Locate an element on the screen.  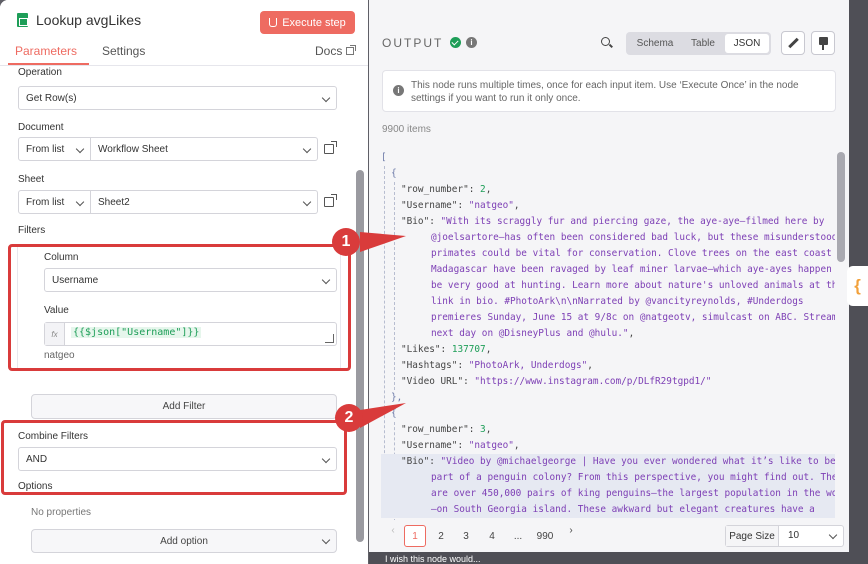
annotation-badge-1: 1 is located at coordinates (346, 242).